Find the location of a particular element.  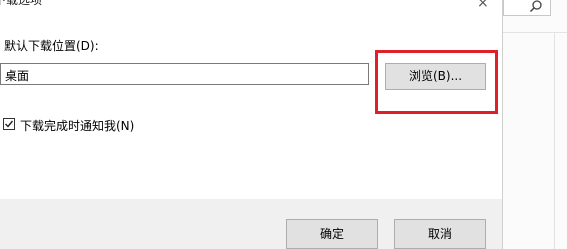

download-path-value: 桌面 is located at coordinates (17, 76).